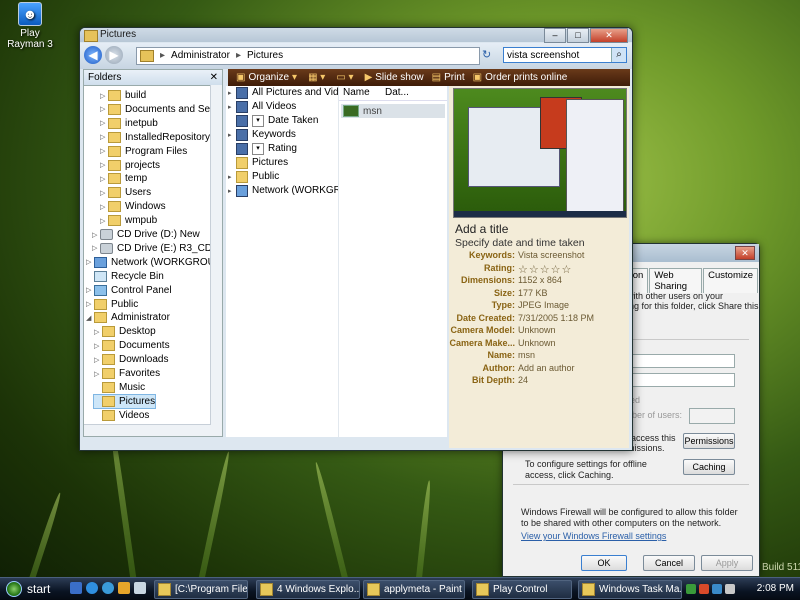  I want to click on file-item: msn, so click(393, 111).